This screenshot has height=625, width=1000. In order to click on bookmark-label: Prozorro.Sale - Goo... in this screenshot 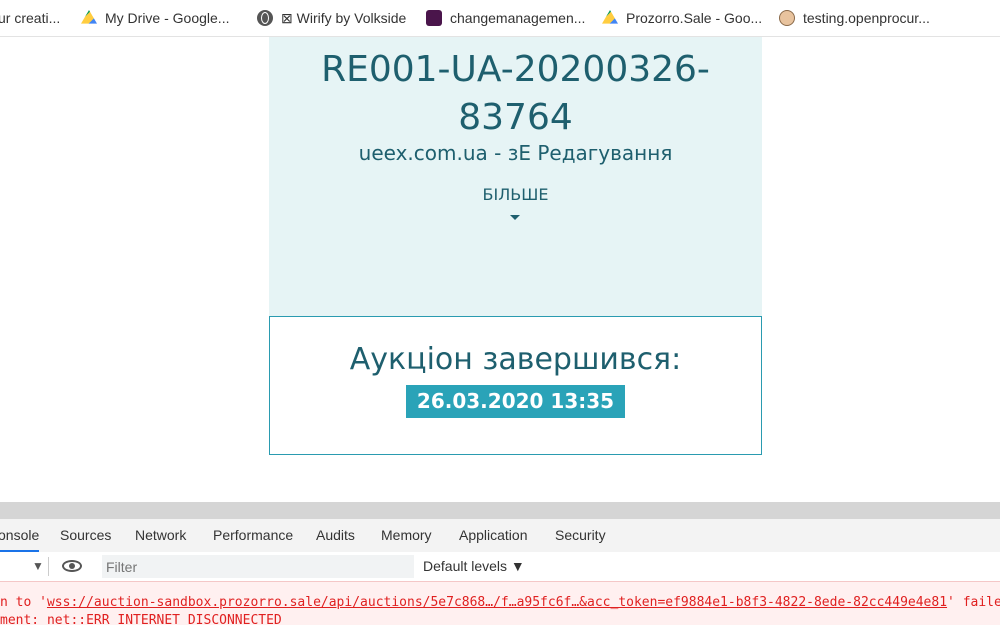, I will do `click(694, 18)`.